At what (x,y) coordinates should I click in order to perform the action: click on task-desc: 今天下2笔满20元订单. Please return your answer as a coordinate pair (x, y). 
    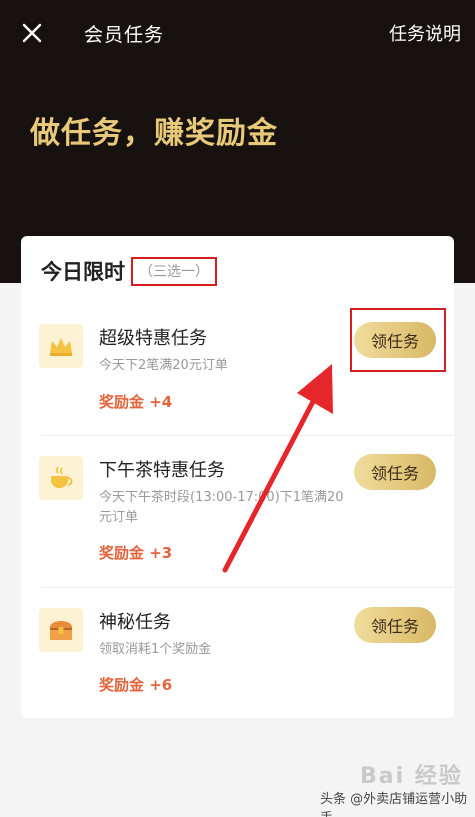
    Looking at the image, I should click on (163, 365).